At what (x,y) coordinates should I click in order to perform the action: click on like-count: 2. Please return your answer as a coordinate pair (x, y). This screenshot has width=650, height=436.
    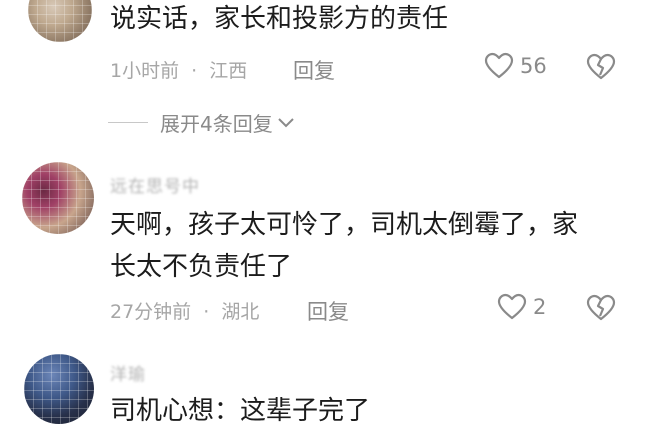
    Looking at the image, I should click on (540, 307).